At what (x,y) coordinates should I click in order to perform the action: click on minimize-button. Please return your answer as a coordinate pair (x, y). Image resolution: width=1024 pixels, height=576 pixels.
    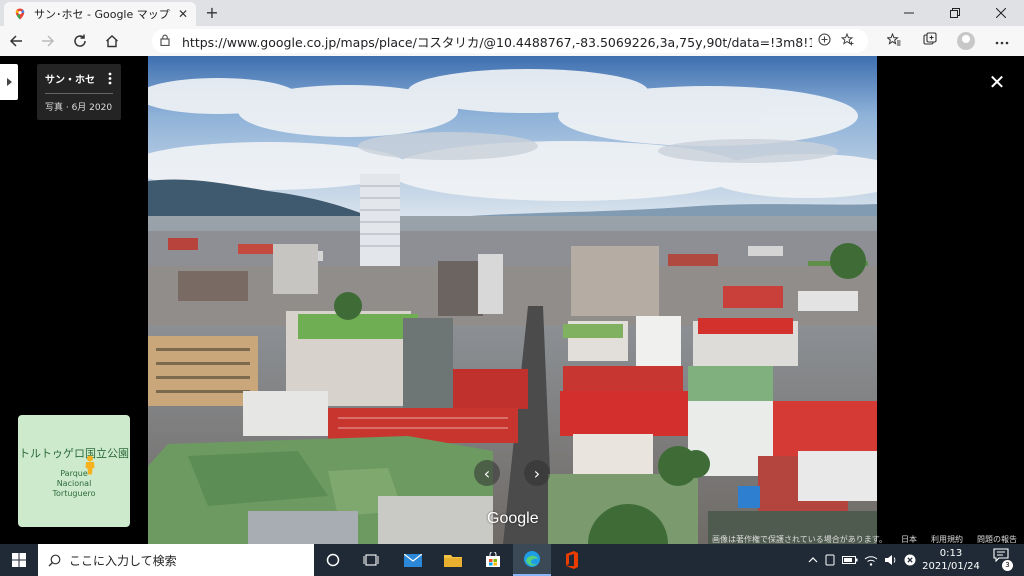
    Looking at the image, I should click on (909, 13).